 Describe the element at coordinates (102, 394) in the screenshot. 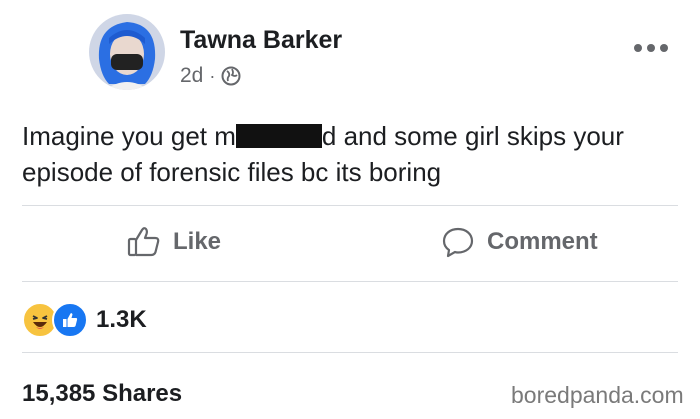

I see `shares-count: 15,385 Shares` at that location.